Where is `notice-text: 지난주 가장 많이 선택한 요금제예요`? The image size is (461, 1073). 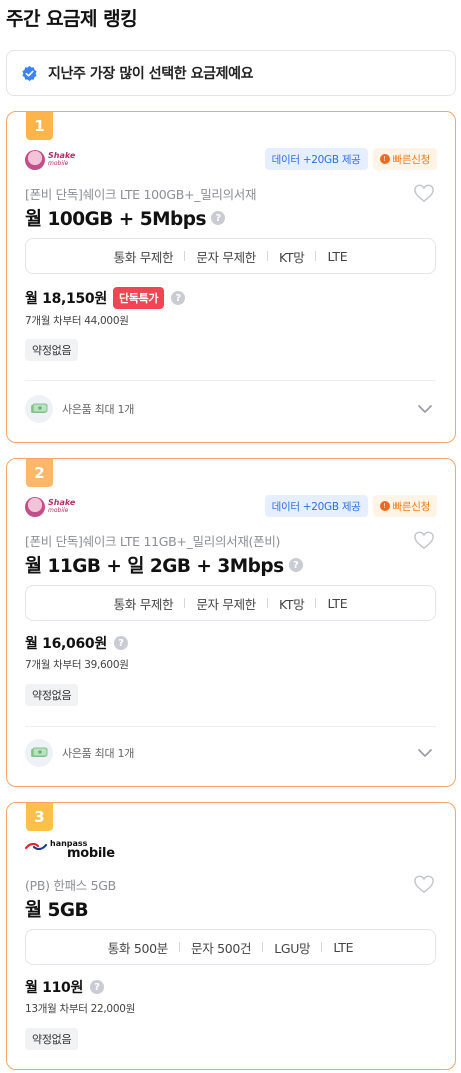
notice-text: 지난주 가장 많이 선택한 요금제예요 is located at coordinates (151, 74).